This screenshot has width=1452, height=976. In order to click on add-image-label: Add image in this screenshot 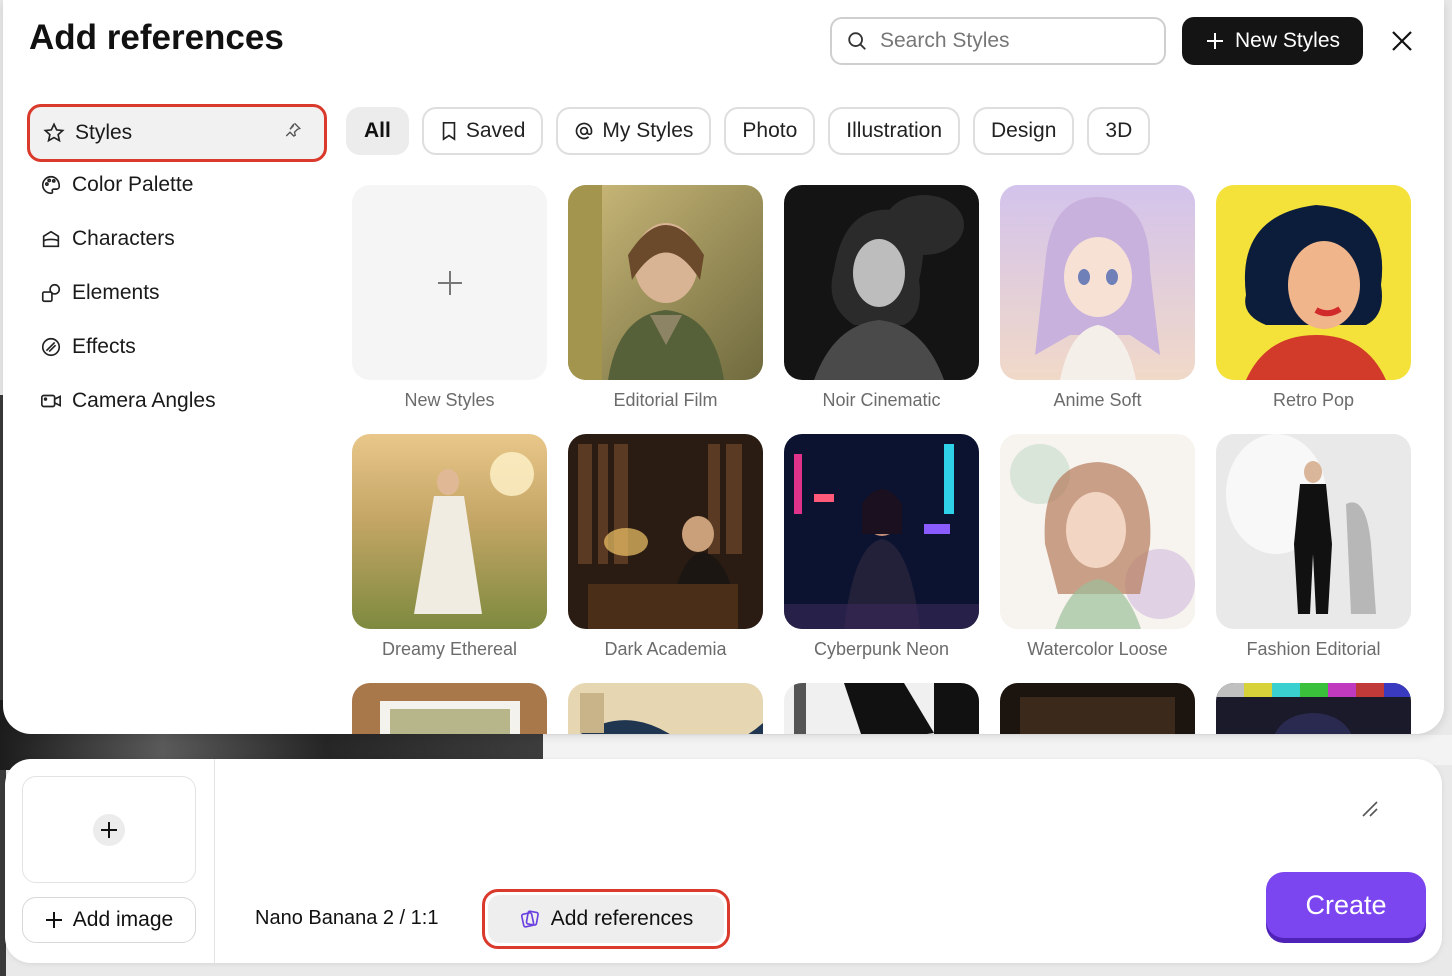, I will do `click(123, 919)`.